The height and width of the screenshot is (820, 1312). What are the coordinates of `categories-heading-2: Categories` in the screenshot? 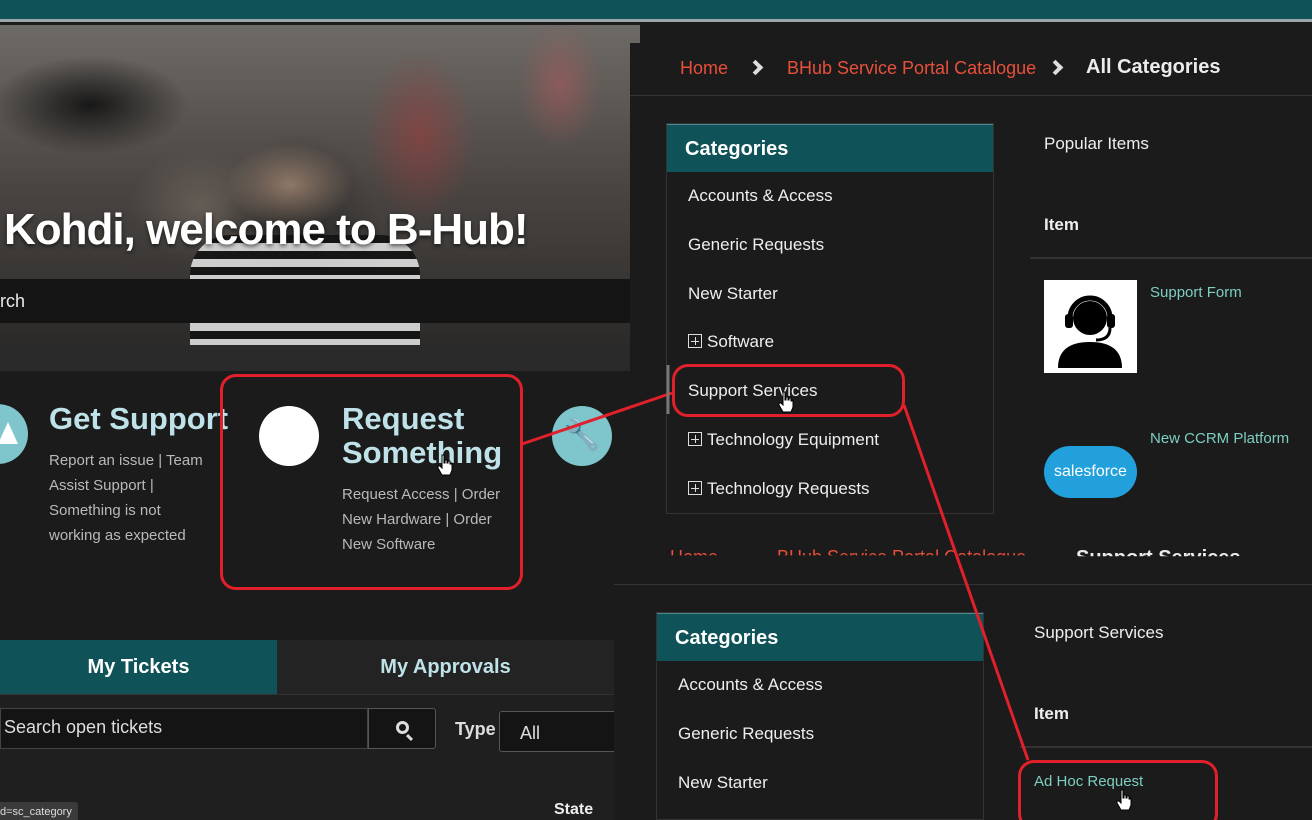 It's located at (820, 637).